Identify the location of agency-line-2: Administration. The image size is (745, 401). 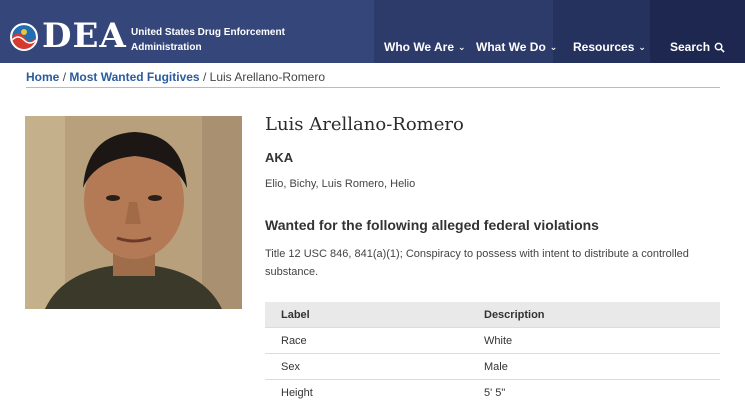
(166, 47).